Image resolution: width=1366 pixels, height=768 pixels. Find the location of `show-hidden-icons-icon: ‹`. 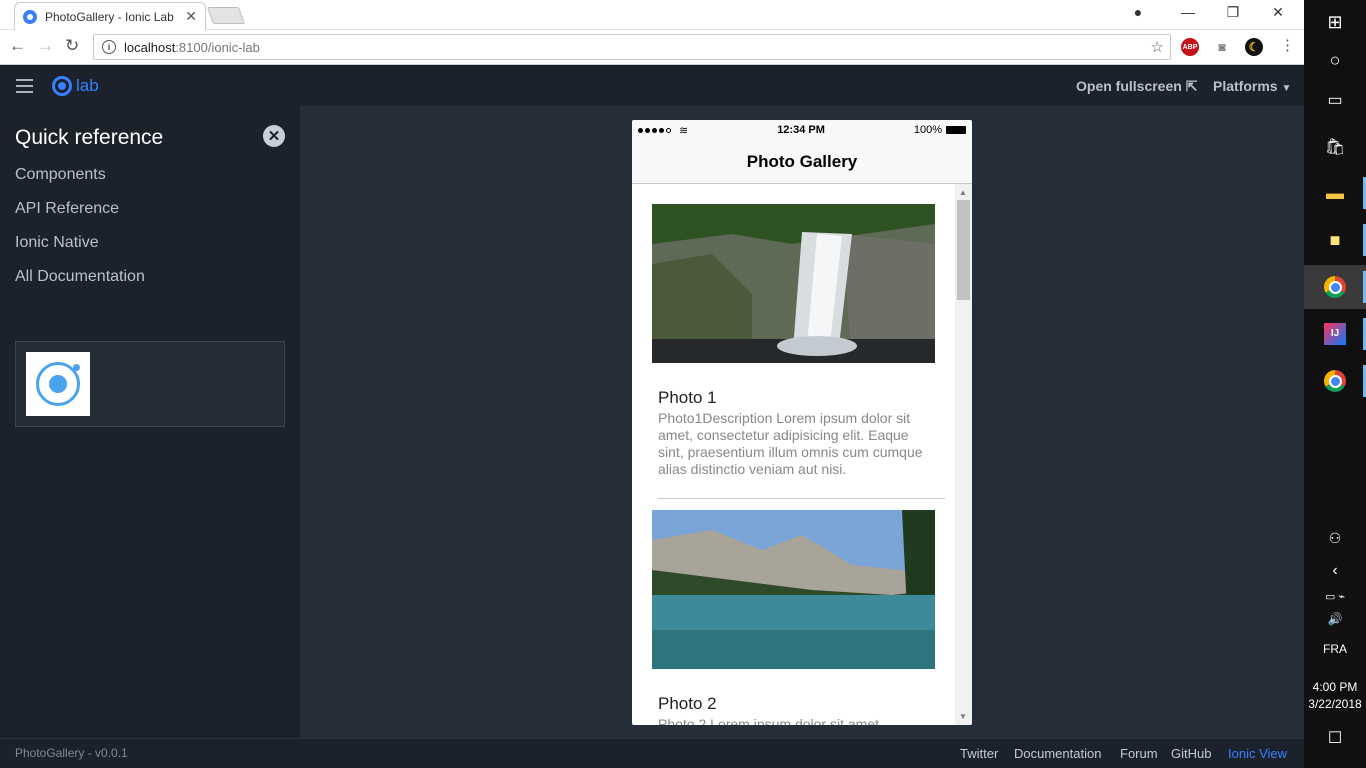

show-hidden-icons-icon: ‹ is located at coordinates (1335, 571).